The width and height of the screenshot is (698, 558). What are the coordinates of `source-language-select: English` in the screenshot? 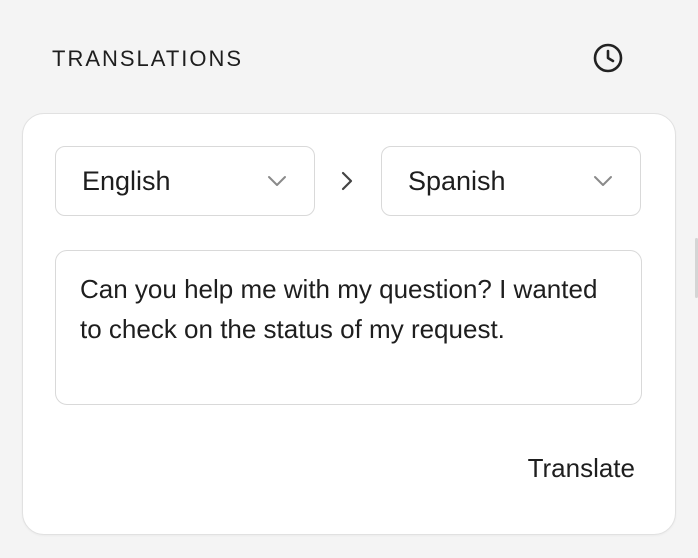 It's located at (185, 181).